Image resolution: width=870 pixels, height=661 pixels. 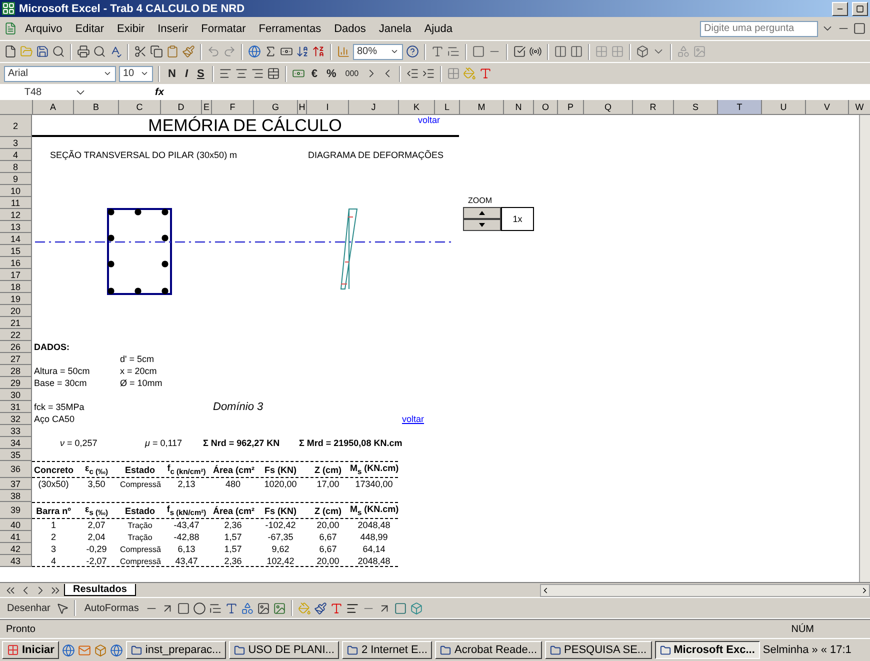 What do you see at coordinates (187, 74) in the screenshot?
I see `italic-button: I` at bounding box center [187, 74].